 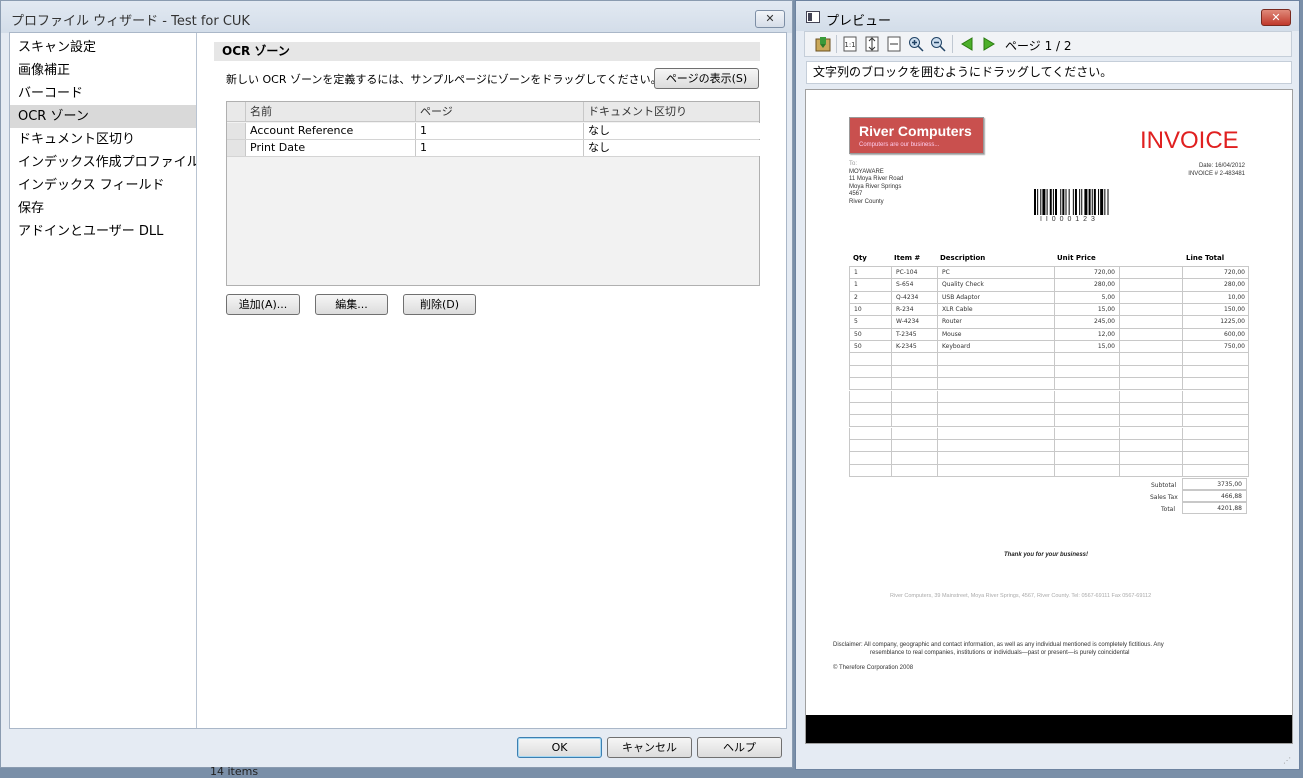 I want to click on page-indicator: ページ 1 / 2, so click(x=1038, y=46).